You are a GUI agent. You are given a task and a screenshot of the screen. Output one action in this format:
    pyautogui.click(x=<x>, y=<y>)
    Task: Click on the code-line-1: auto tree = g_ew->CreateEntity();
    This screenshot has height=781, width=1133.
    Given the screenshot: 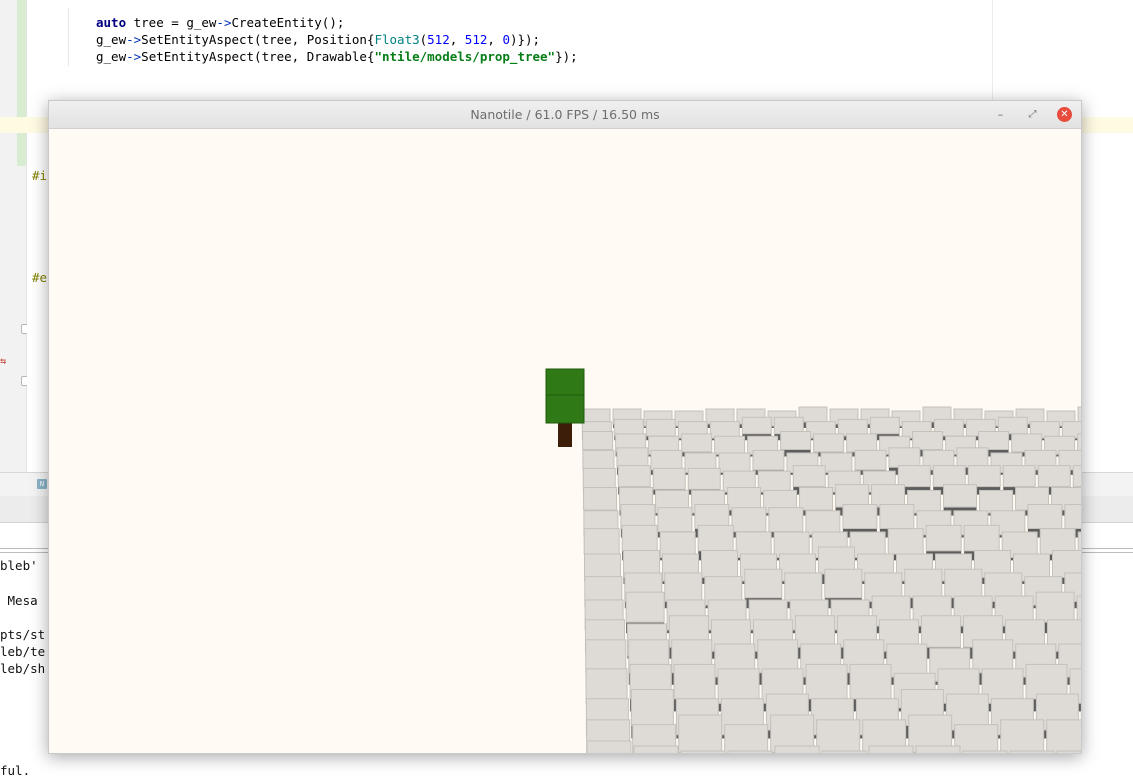 What is the action you would take?
    pyautogui.click(x=220, y=22)
    